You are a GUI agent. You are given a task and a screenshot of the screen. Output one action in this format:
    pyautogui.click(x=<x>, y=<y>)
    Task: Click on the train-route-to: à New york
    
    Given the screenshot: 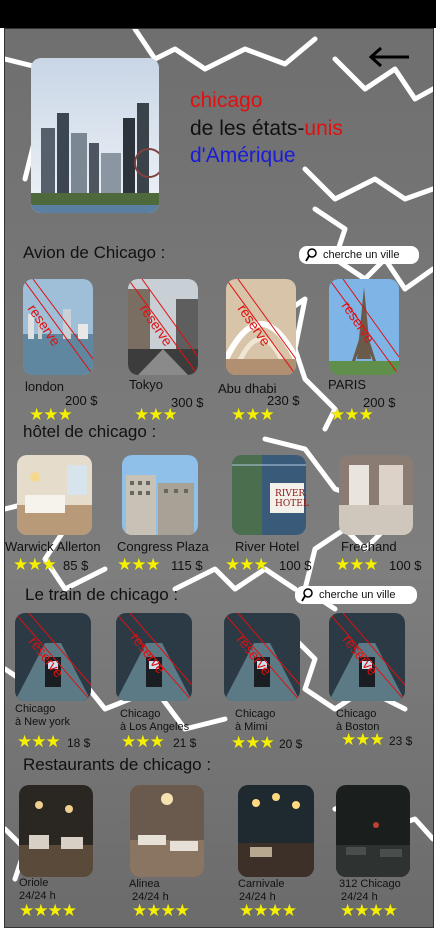 What is the action you would take?
    pyautogui.click(x=43, y=722)
    